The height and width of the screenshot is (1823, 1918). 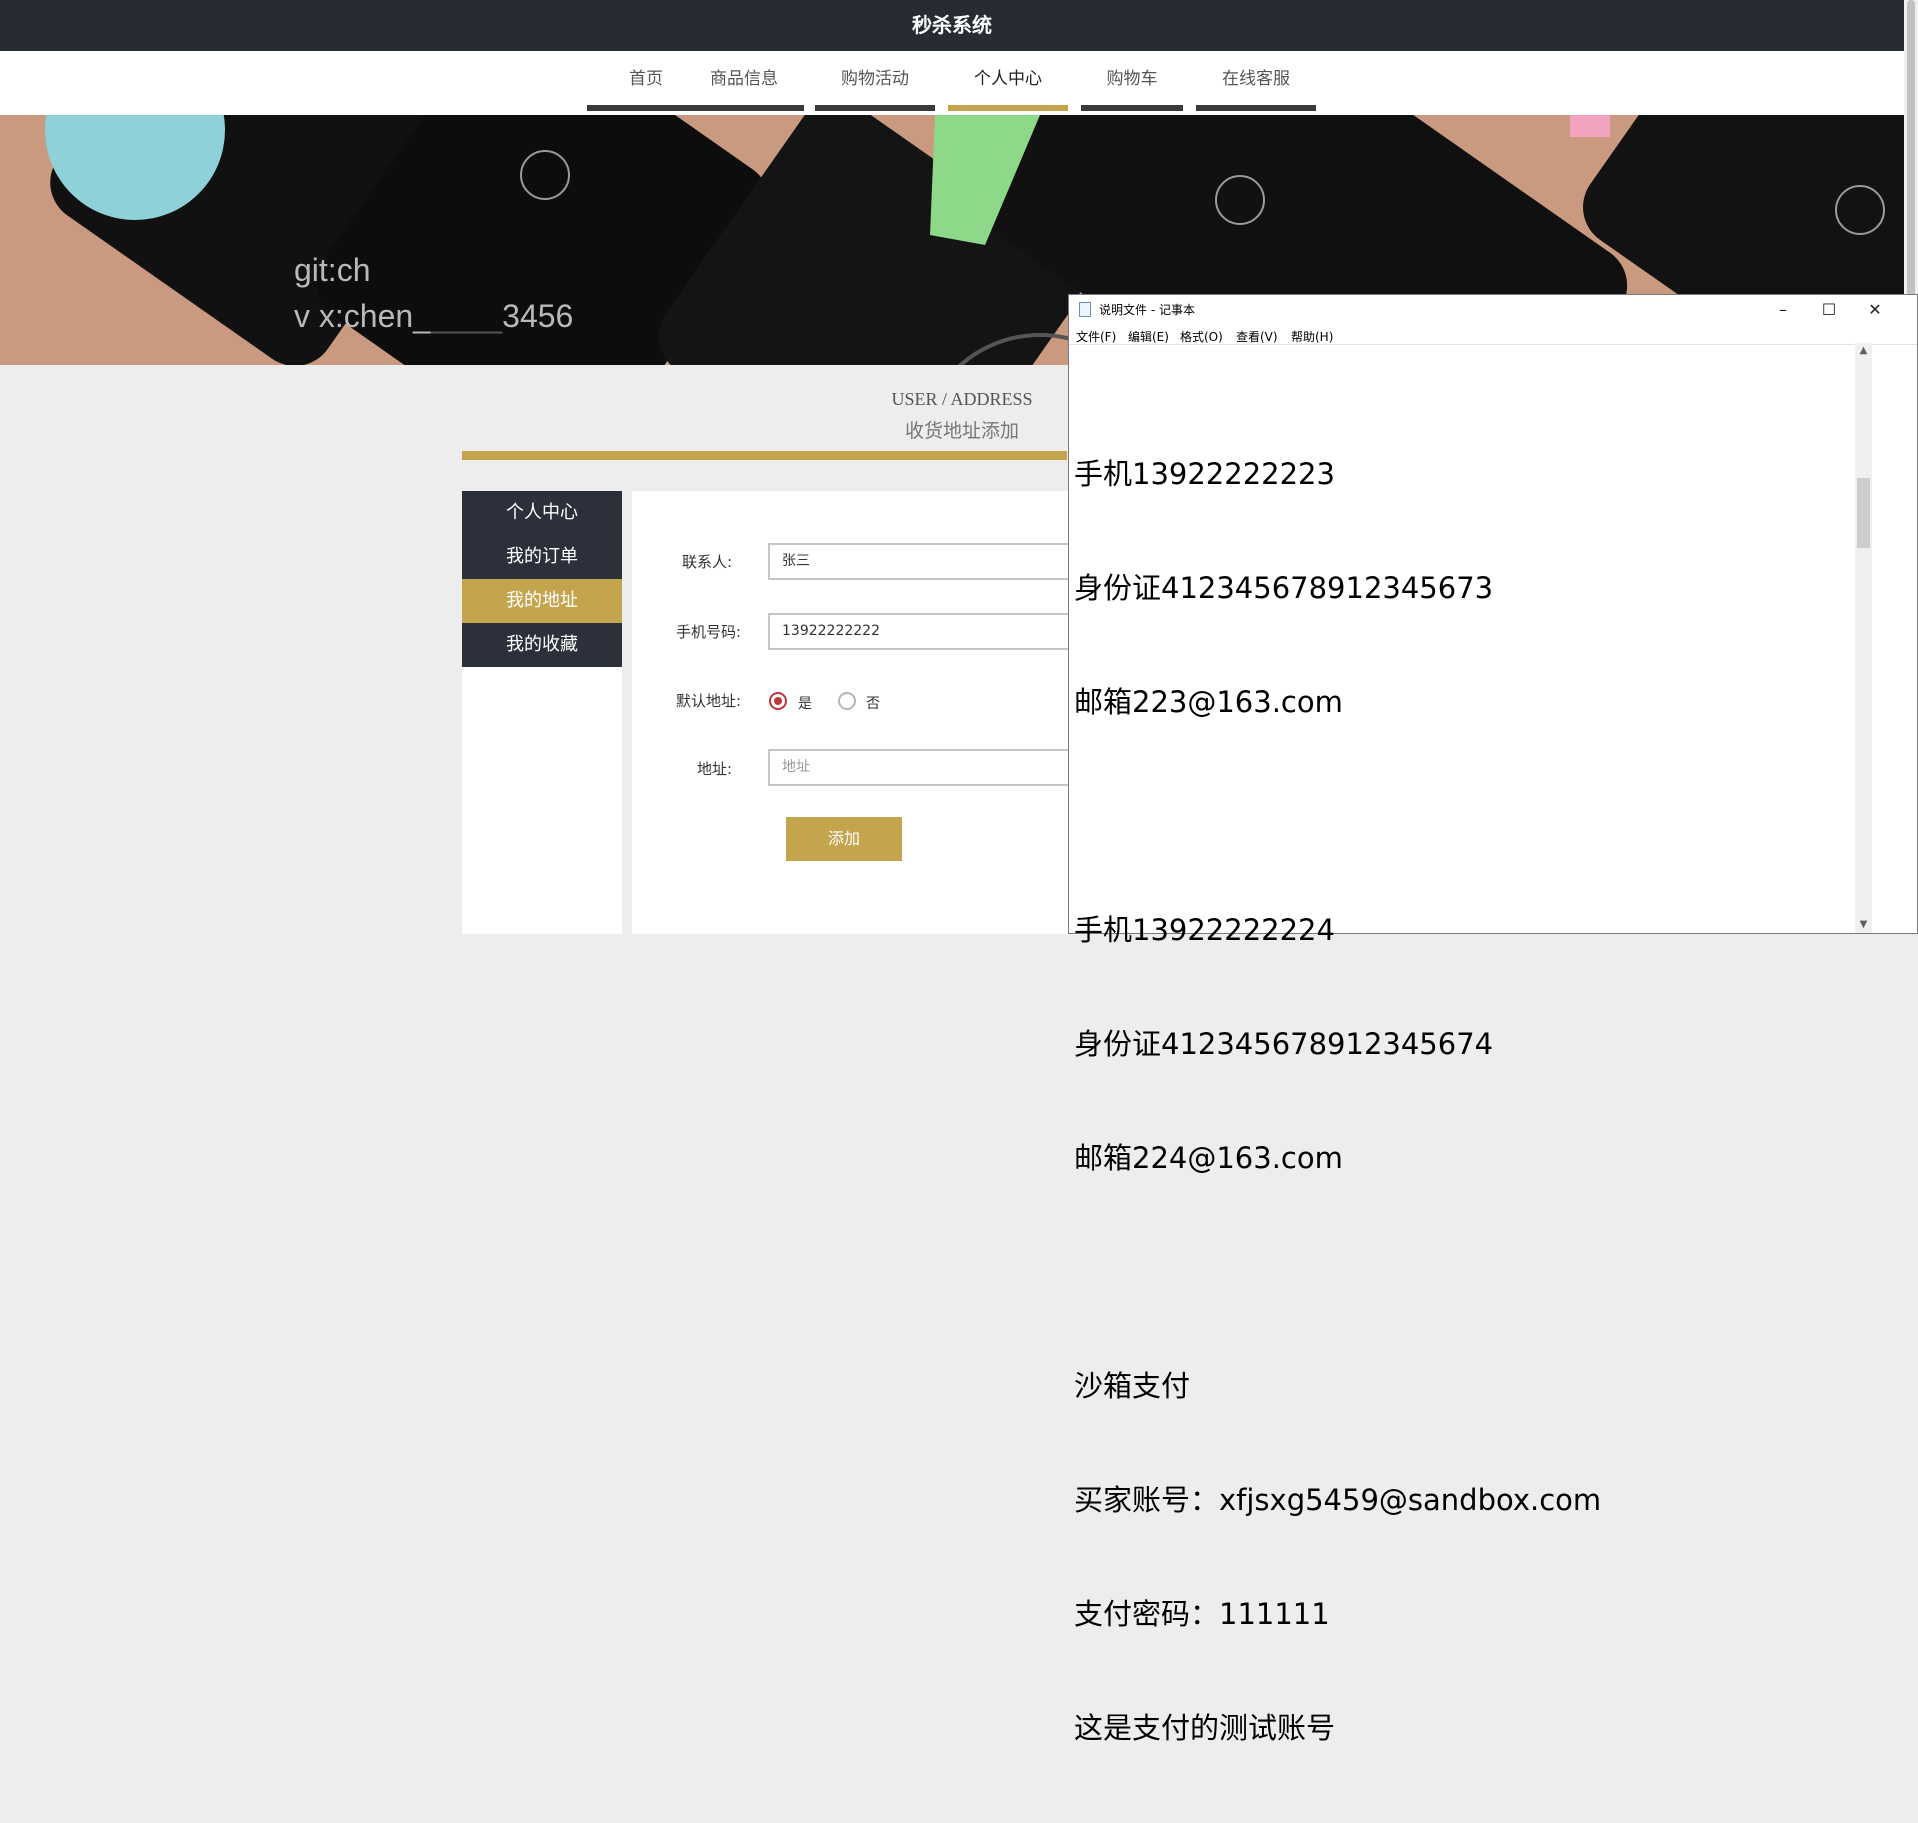 I want to click on banner-text-wechat: v x:chen_____3456, so click(x=434, y=316).